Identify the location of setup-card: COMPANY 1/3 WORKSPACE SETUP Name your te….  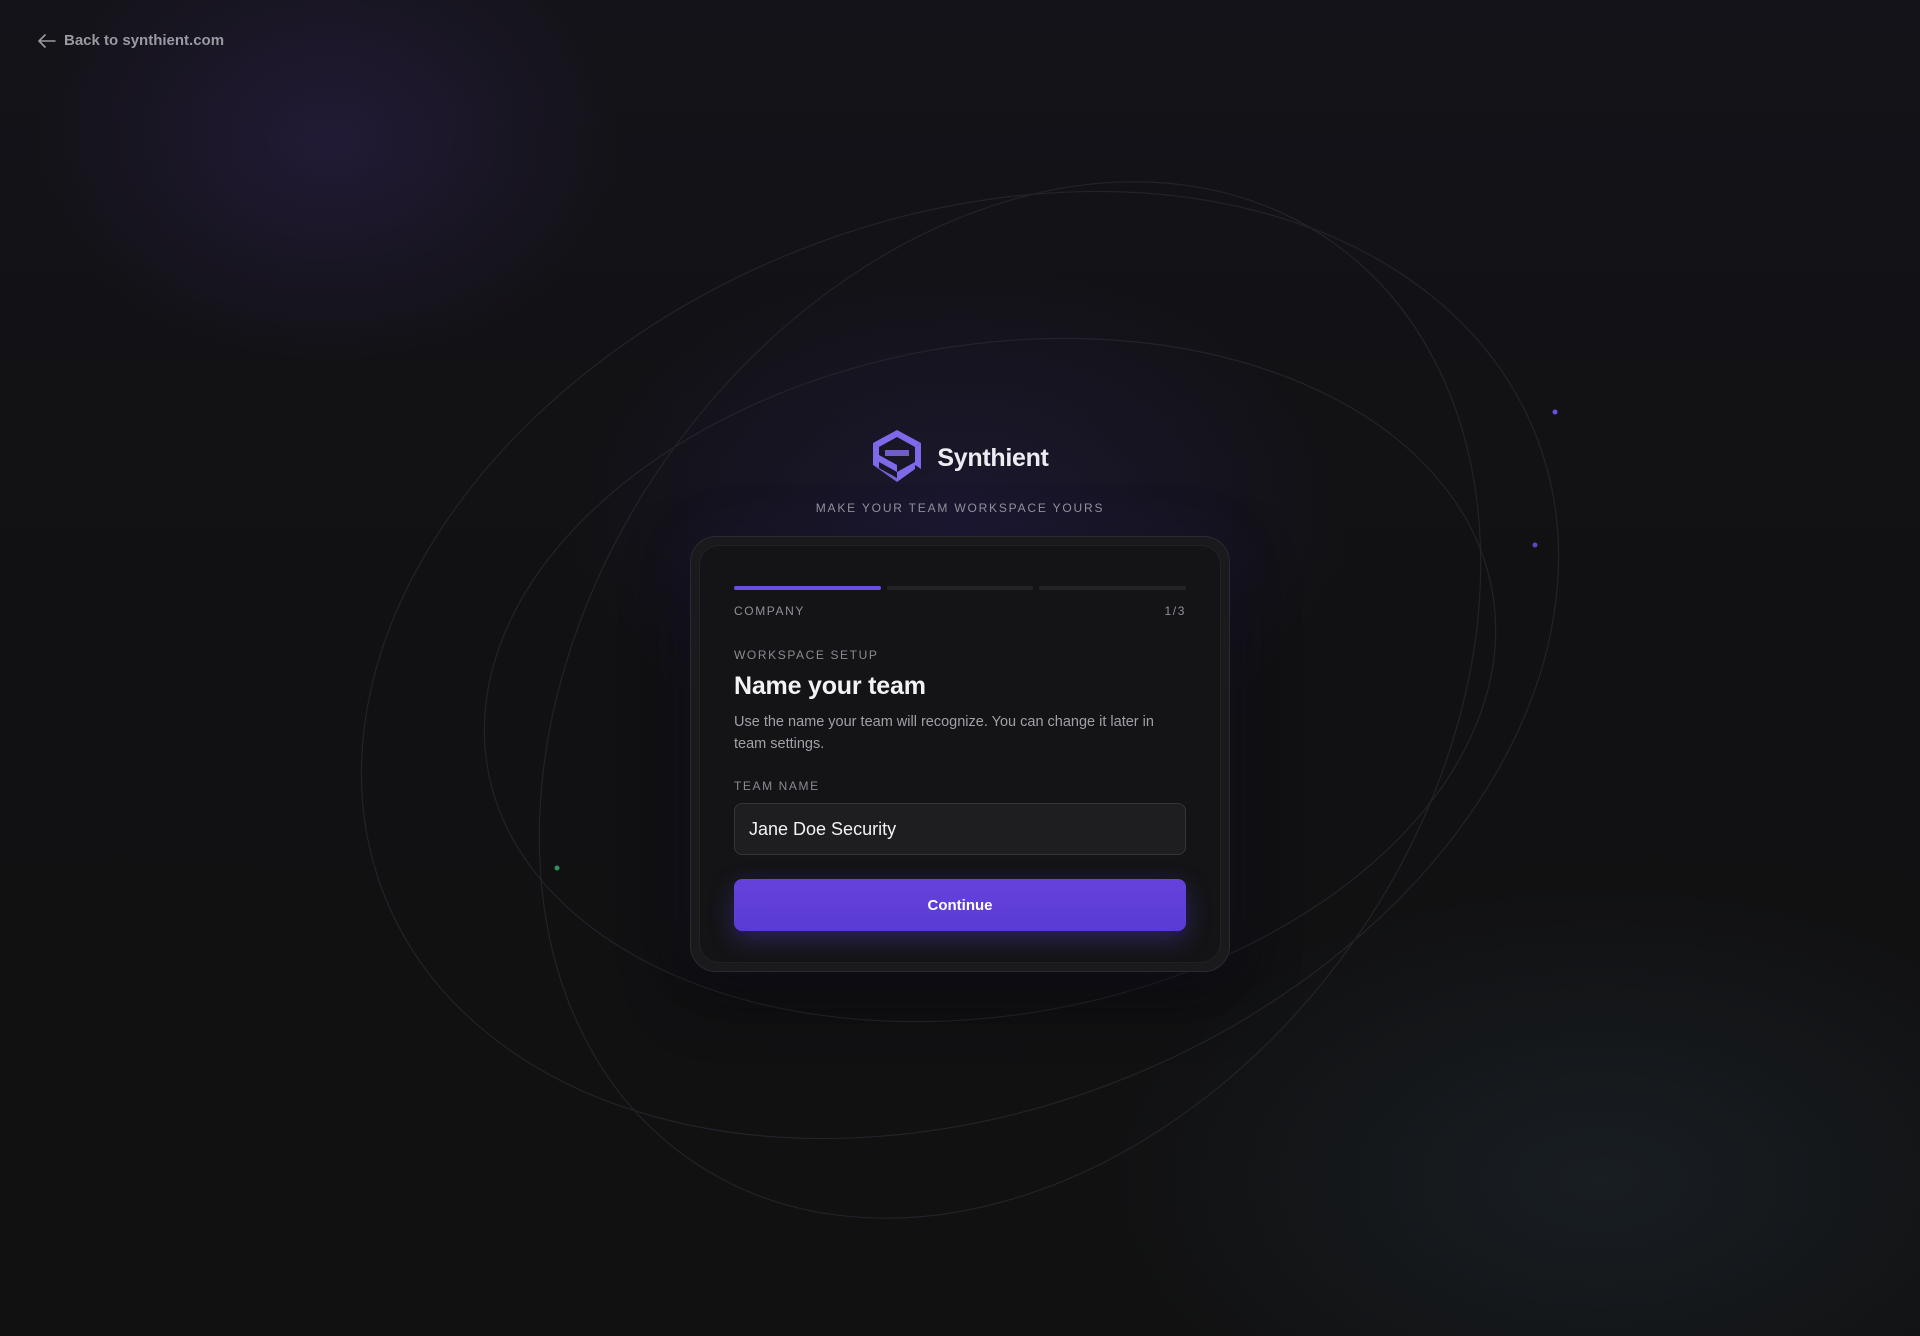
(960, 754).